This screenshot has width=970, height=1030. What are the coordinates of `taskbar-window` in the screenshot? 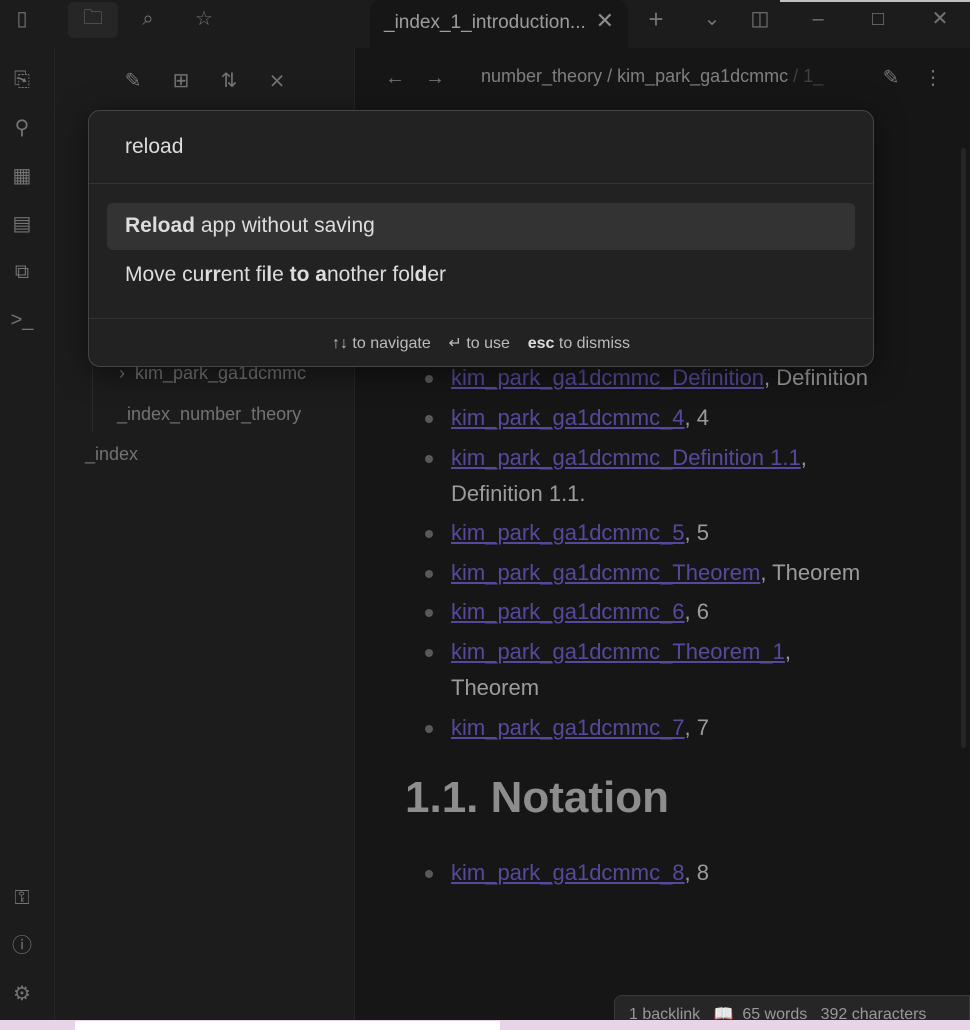 It's located at (287, 1025).